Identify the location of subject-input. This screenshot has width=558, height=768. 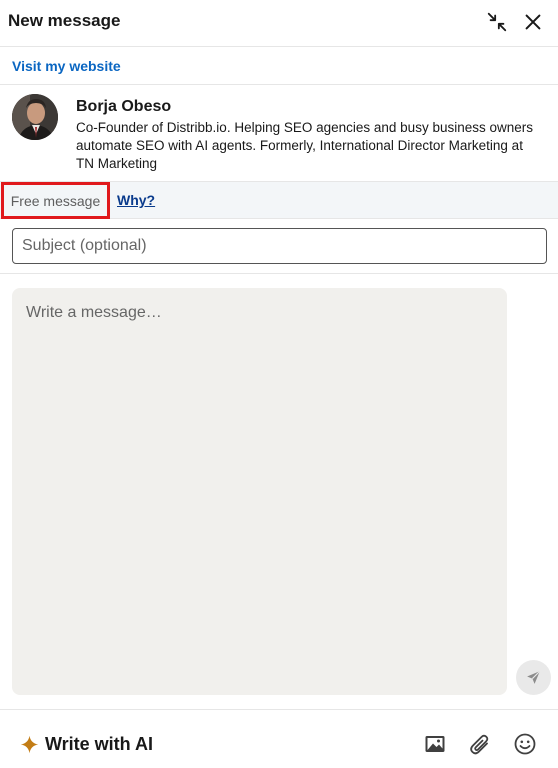
(279, 246).